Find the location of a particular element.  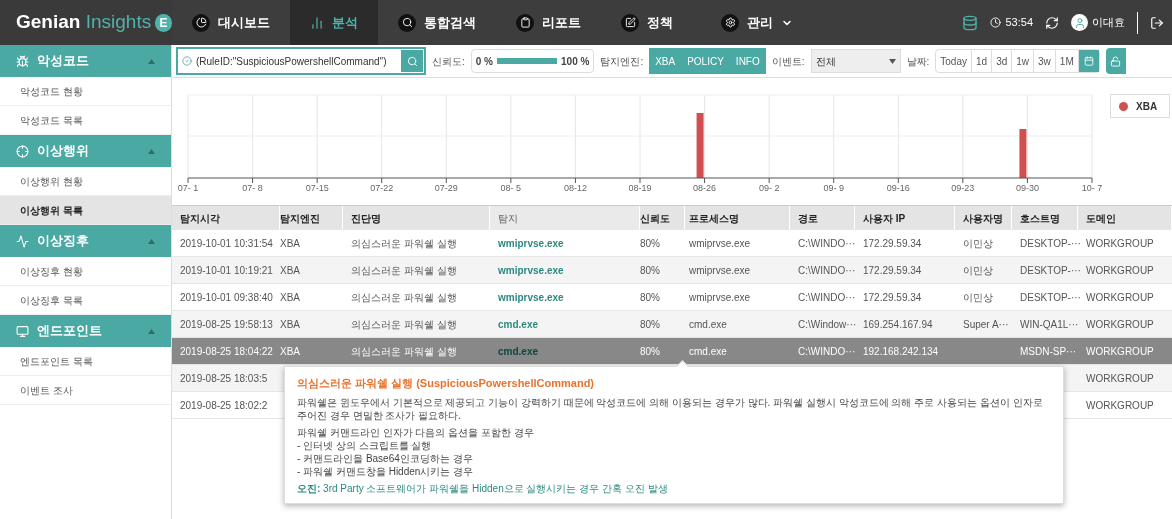

table-row: 2019-08-25 19:58:13 XBA 의심스러운 파워쉘 실행 cmd.exe 80% cmd.exe C:\Window··· 169.254.167.94 Super A··· WIN-QA1L··· WORKGROUP is located at coordinates (672, 324).